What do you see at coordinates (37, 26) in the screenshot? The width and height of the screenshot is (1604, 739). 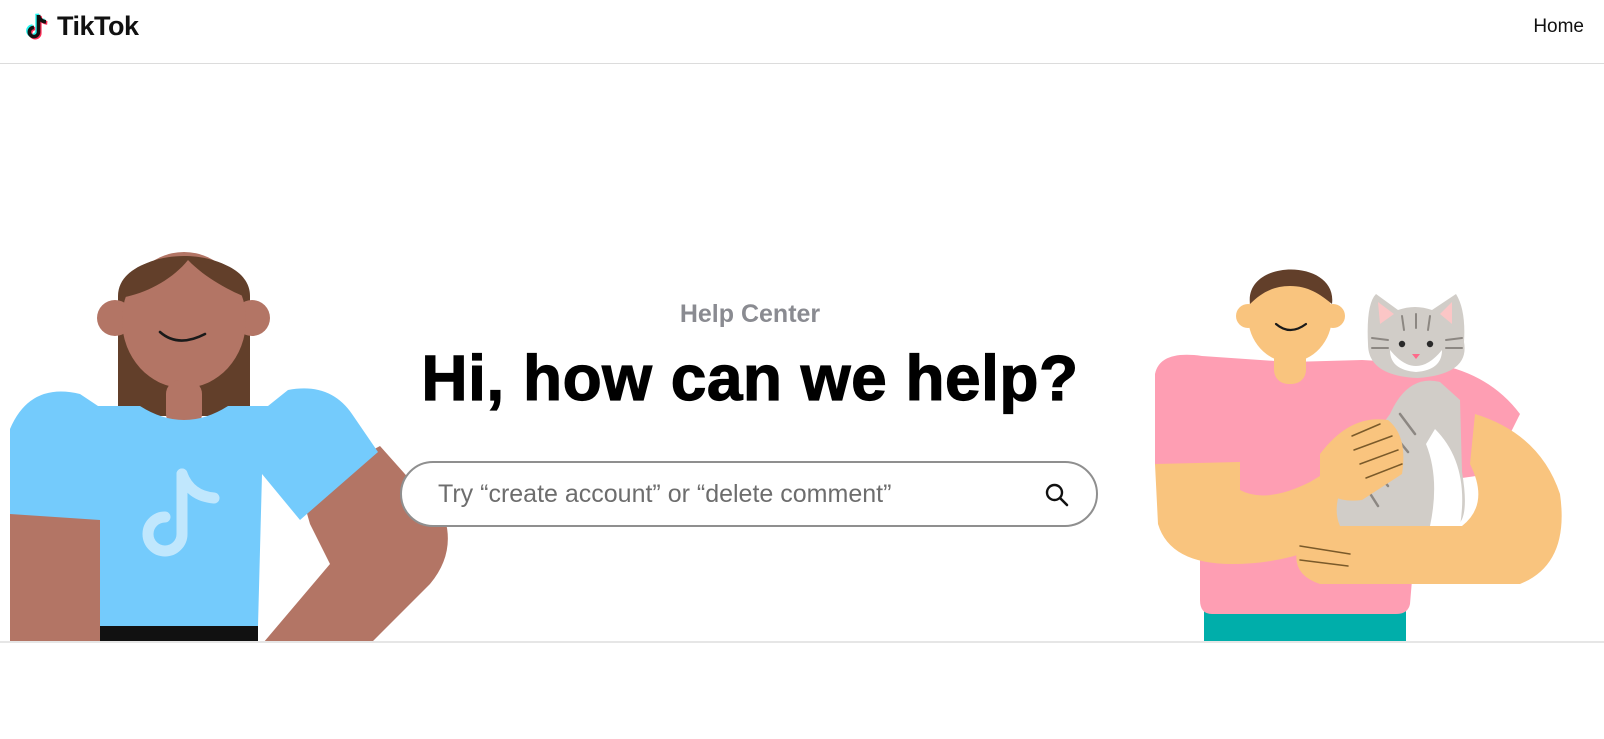 I see `tiktok-note-icon` at bounding box center [37, 26].